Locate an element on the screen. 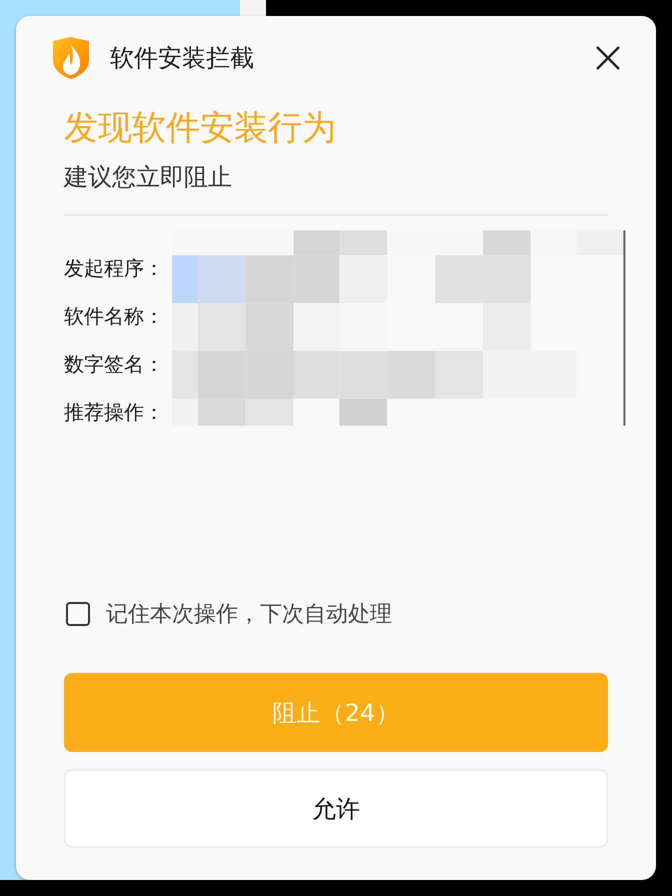 This screenshot has height=896, width=672. info-label: 软件名称： is located at coordinates (114, 316).